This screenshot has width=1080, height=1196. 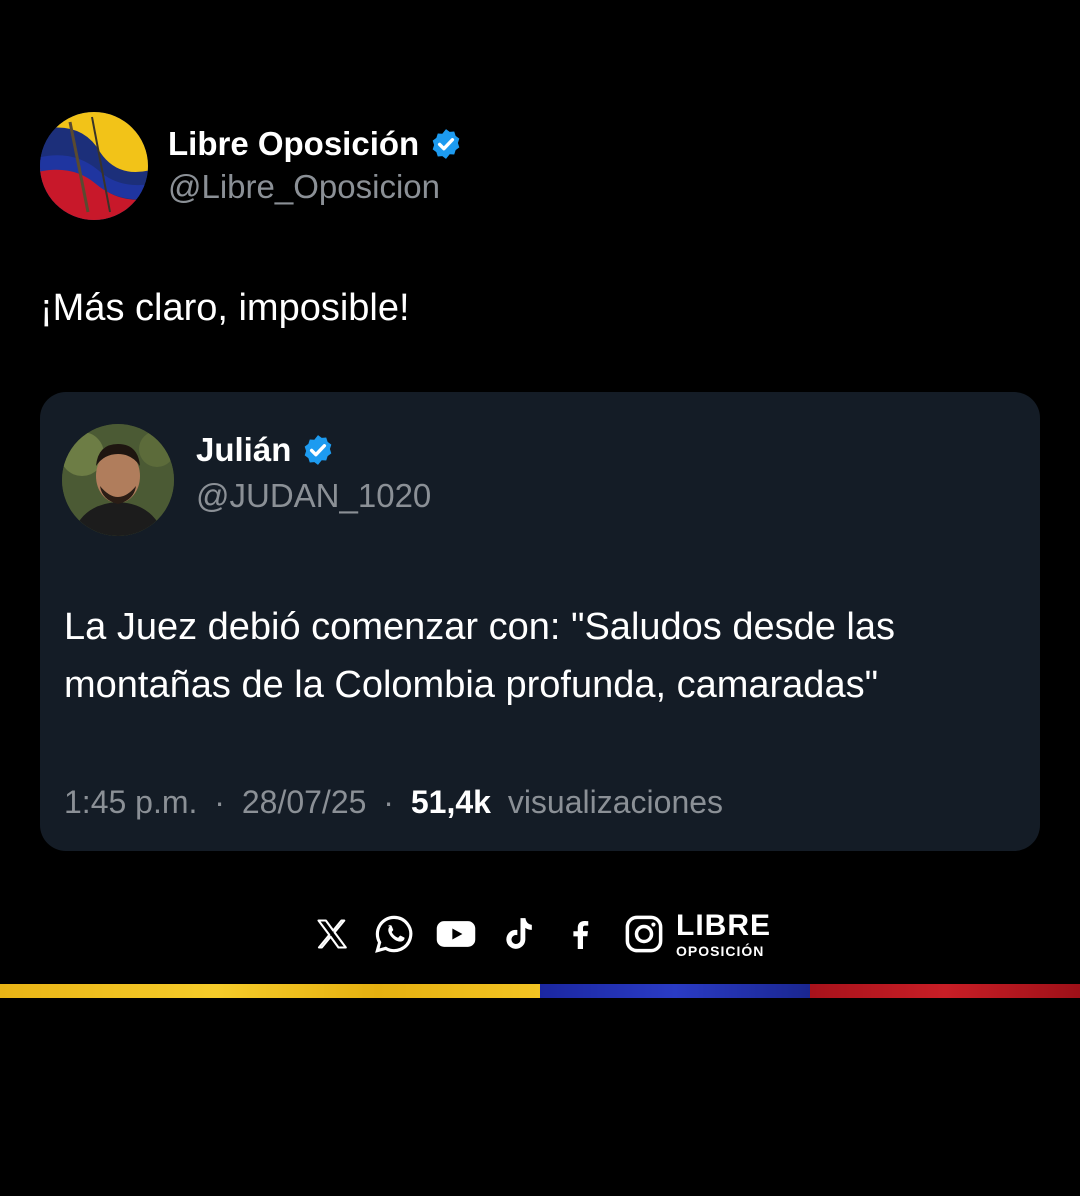 I want to click on tweet-time: 1:45 p.m., so click(x=130, y=802).